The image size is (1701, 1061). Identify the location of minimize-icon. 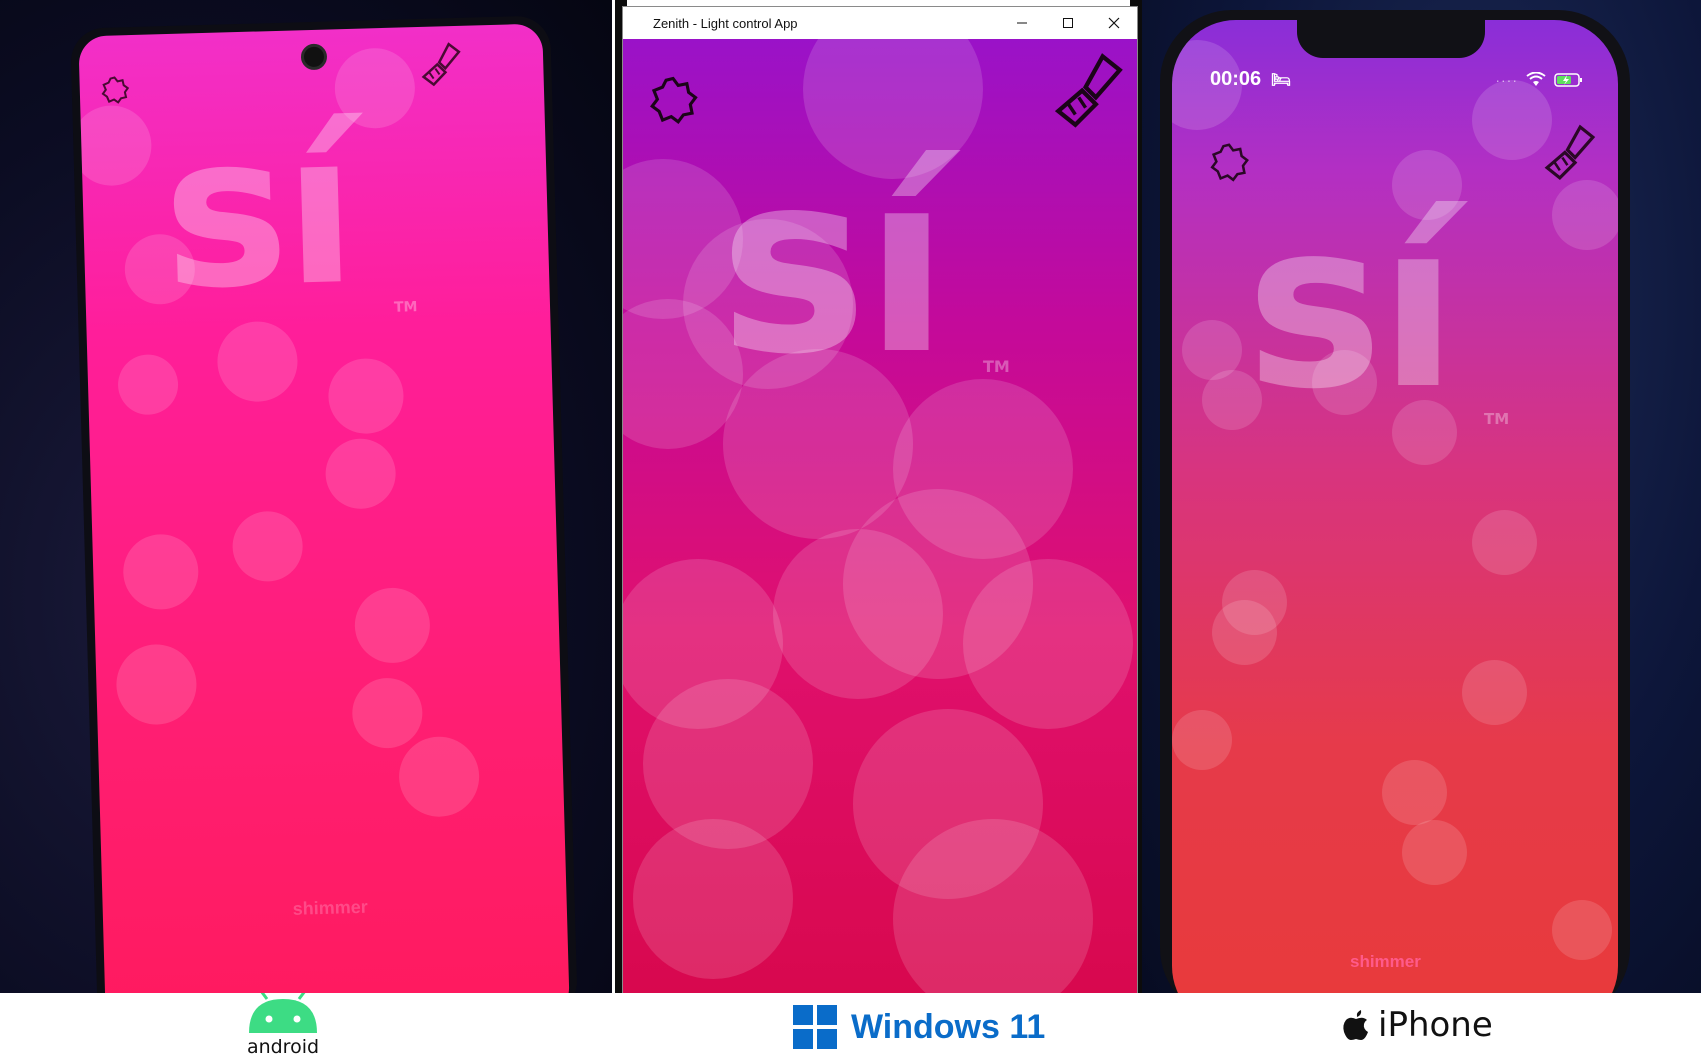
(1022, 23).